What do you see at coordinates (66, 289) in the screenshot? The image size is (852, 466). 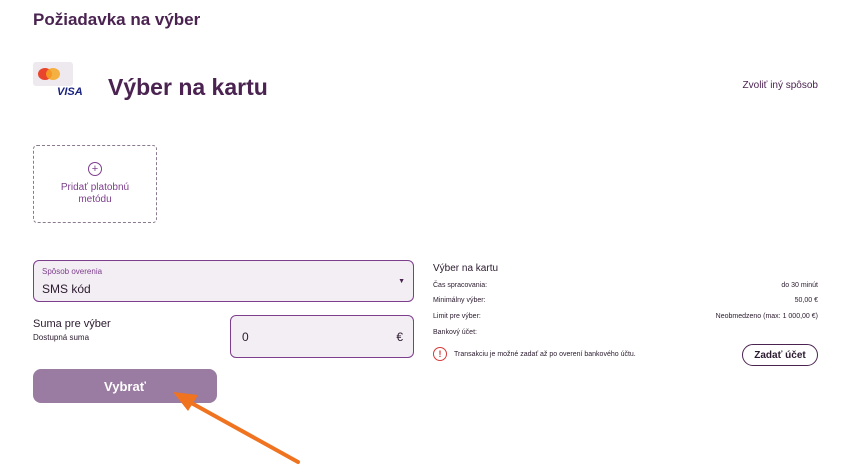 I see `verification-method-value: SMS kód` at bounding box center [66, 289].